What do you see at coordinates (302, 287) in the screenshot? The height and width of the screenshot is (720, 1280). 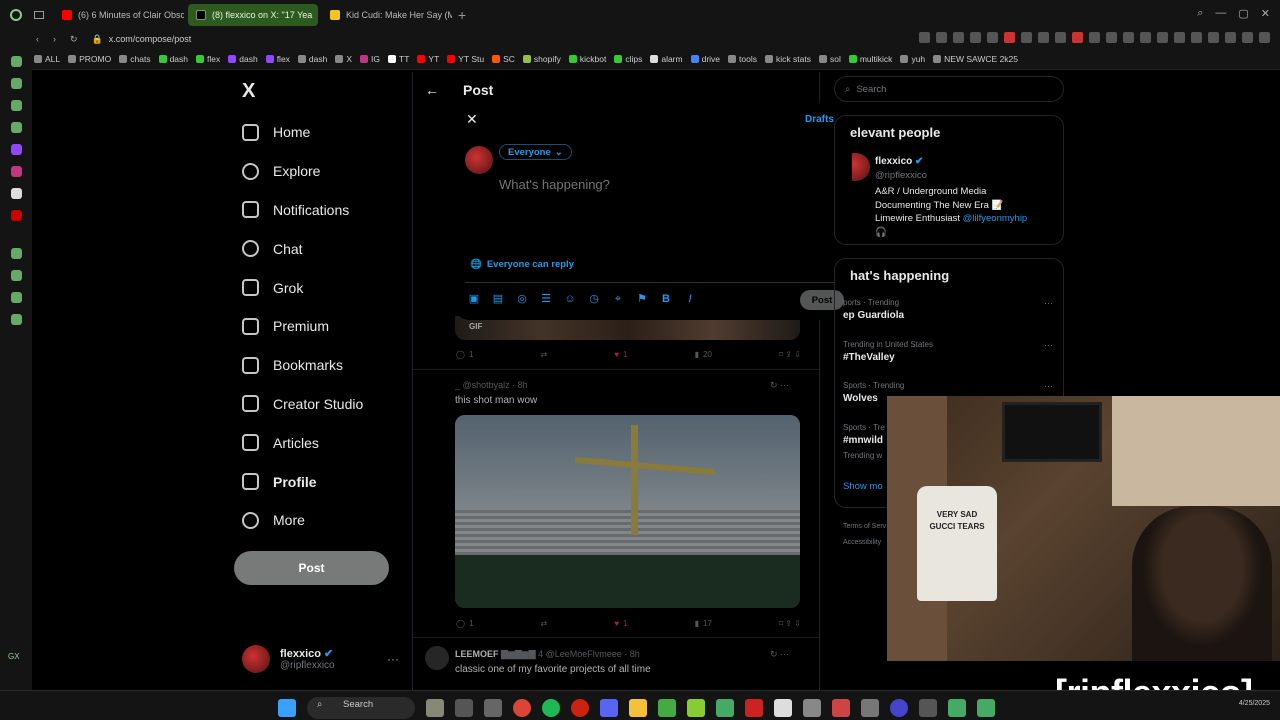 I see `nav-item-grok: Grok` at bounding box center [302, 287].